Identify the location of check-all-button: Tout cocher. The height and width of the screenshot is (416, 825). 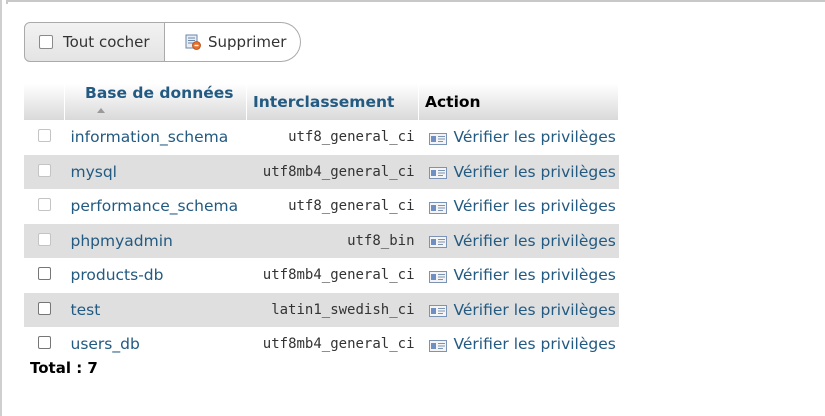
(94, 42).